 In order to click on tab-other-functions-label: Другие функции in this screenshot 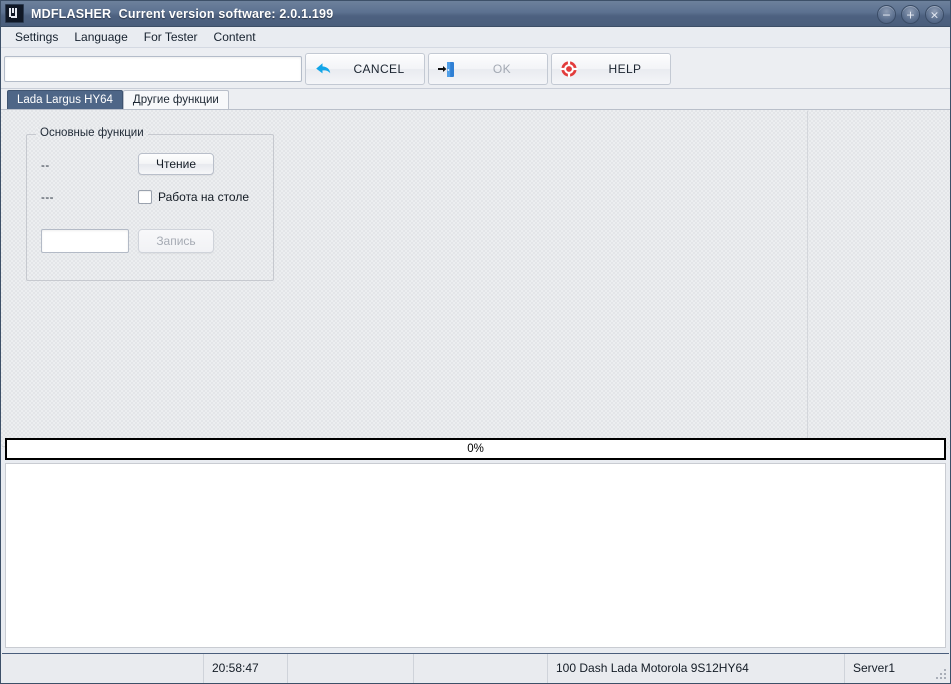, I will do `click(175, 100)`.